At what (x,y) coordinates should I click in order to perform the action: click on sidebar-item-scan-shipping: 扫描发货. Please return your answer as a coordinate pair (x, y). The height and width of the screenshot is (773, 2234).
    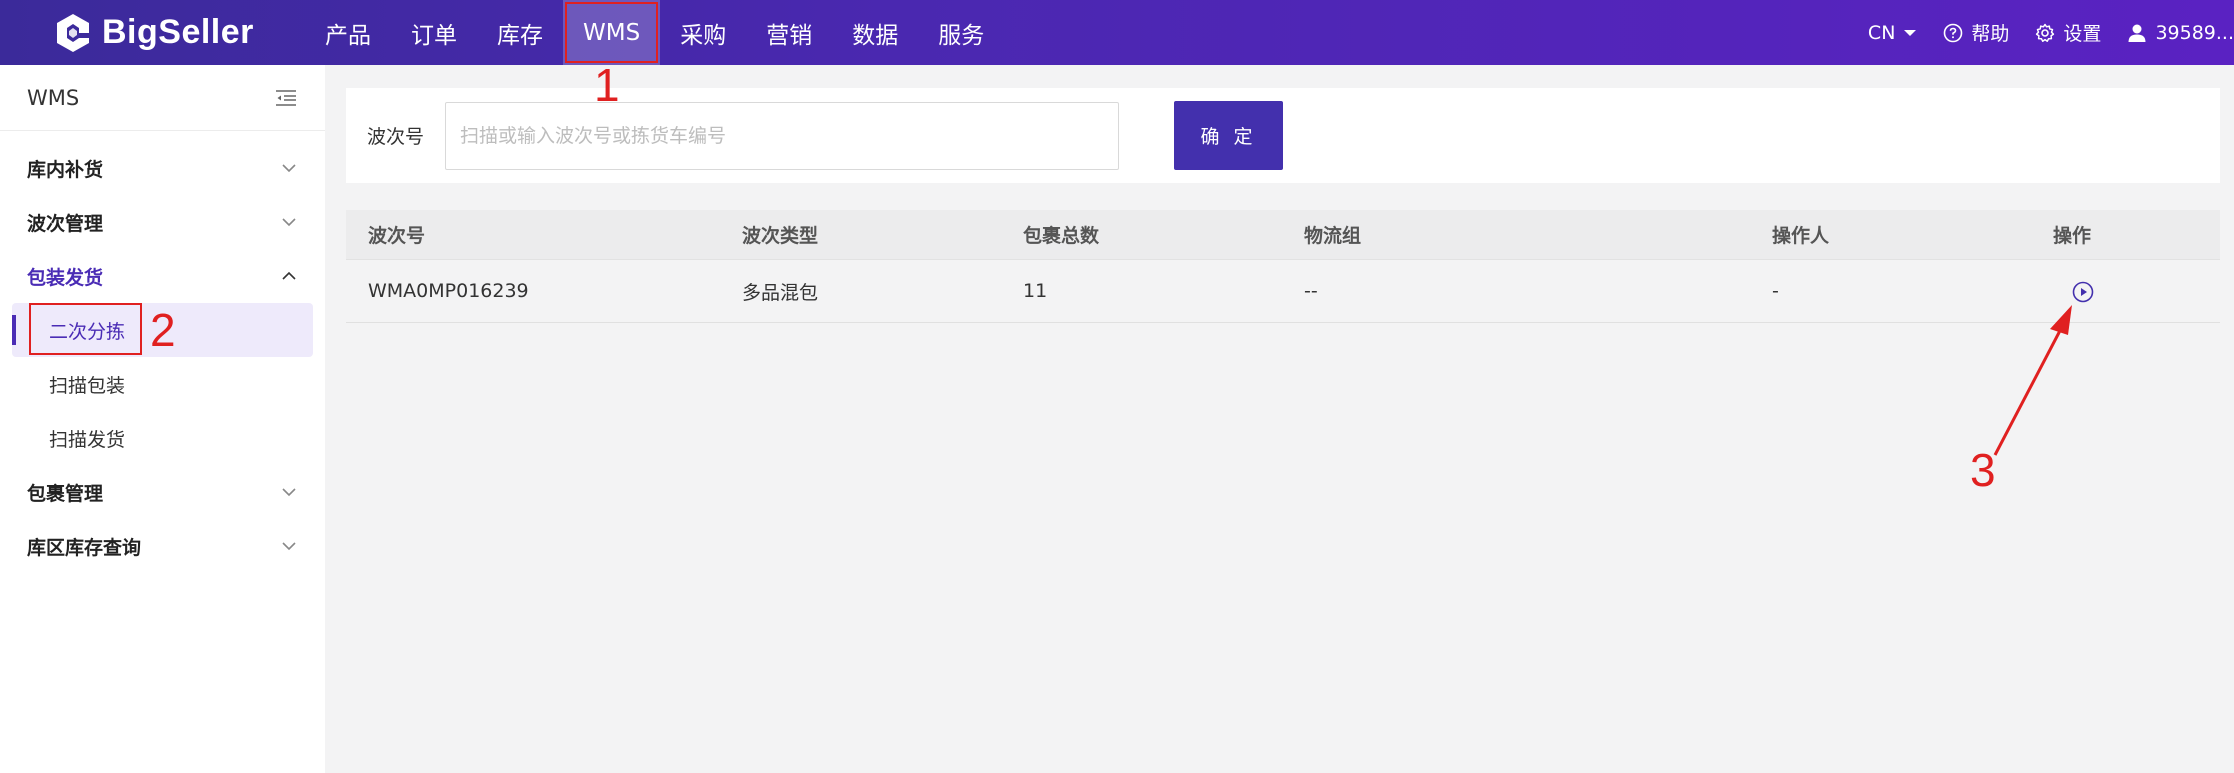
    Looking at the image, I should click on (162, 438).